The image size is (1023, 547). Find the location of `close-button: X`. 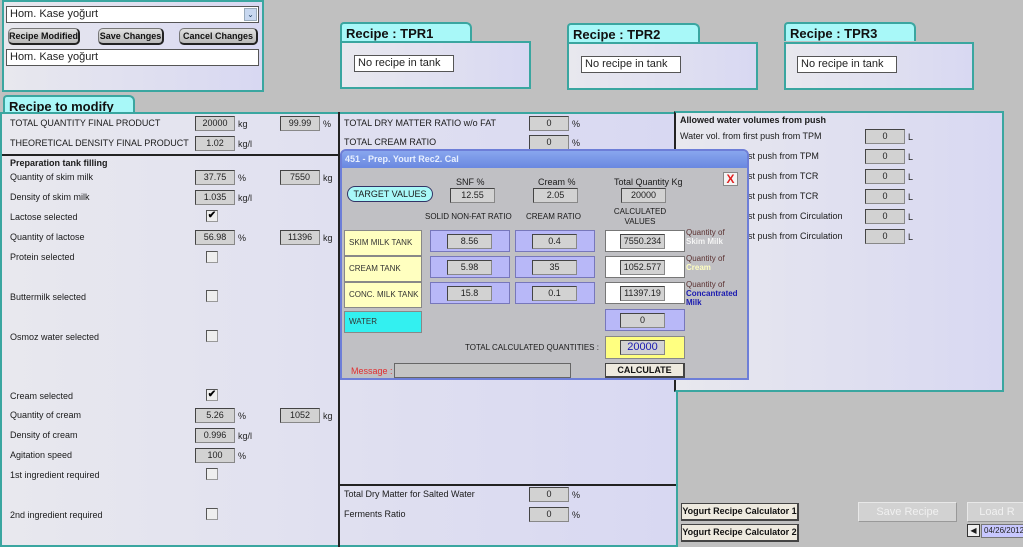

close-button: X is located at coordinates (730, 179).